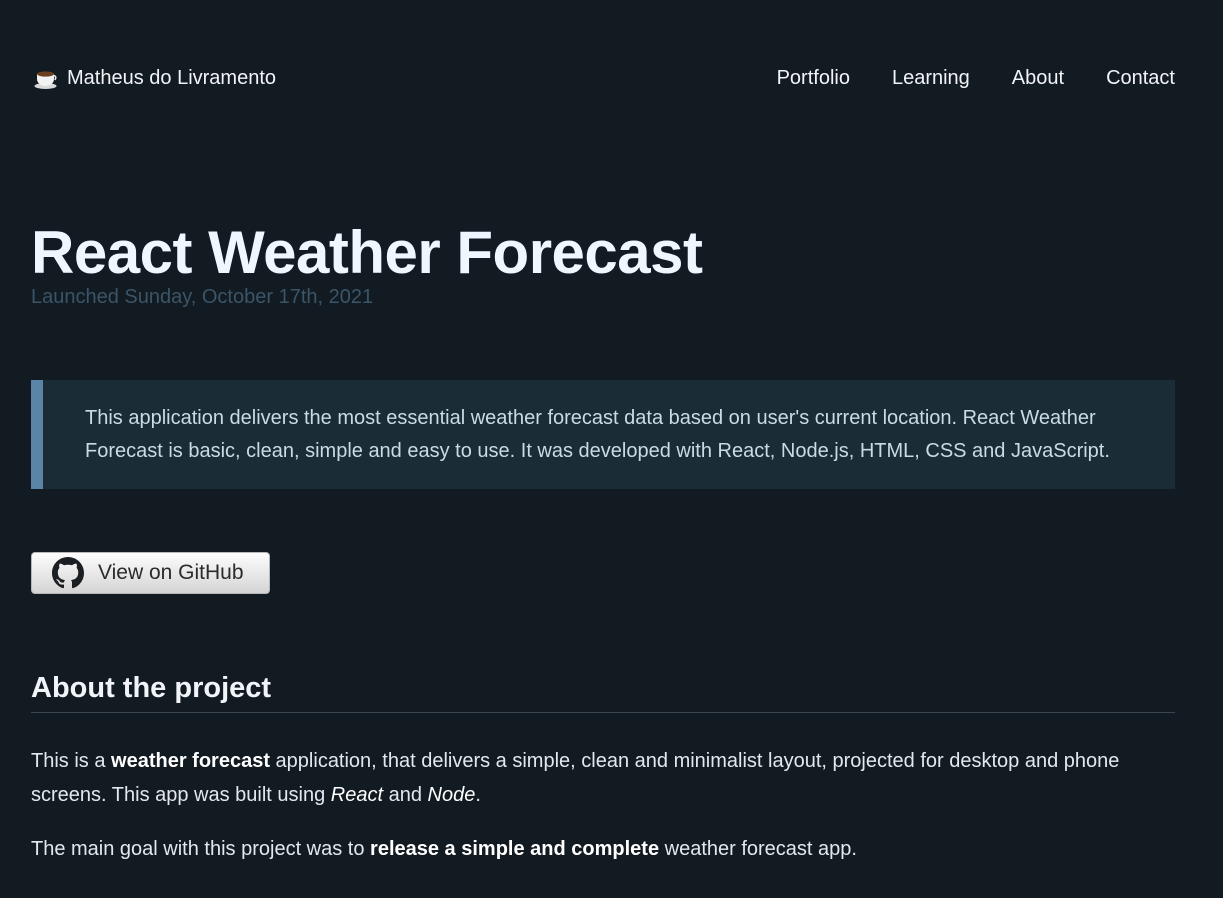 The image size is (1223, 898). Describe the element at coordinates (68, 573) in the screenshot. I see `github-icon` at that location.